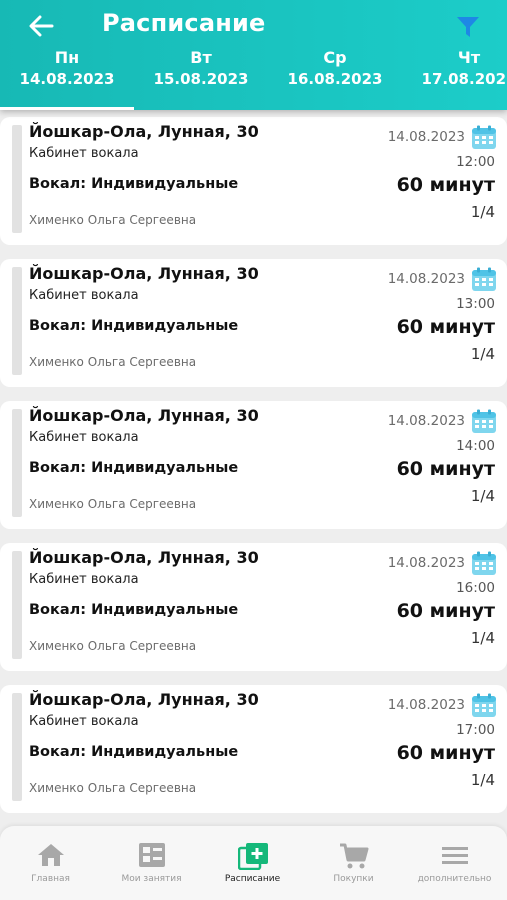 This screenshot has width=507, height=900. What do you see at coordinates (253, 856) in the screenshot?
I see `add-schedule-icon` at bounding box center [253, 856].